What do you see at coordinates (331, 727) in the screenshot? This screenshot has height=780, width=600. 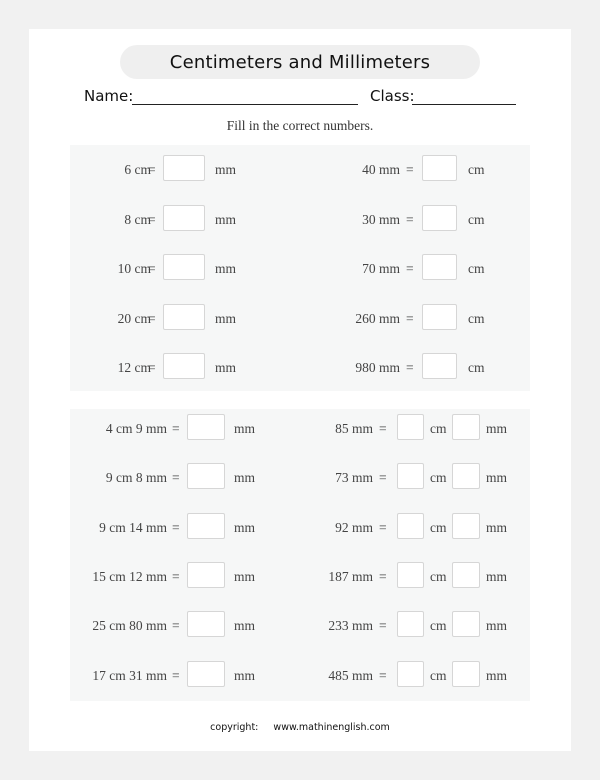 I see `website-link: www.mathinenglish.com` at bounding box center [331, 727].